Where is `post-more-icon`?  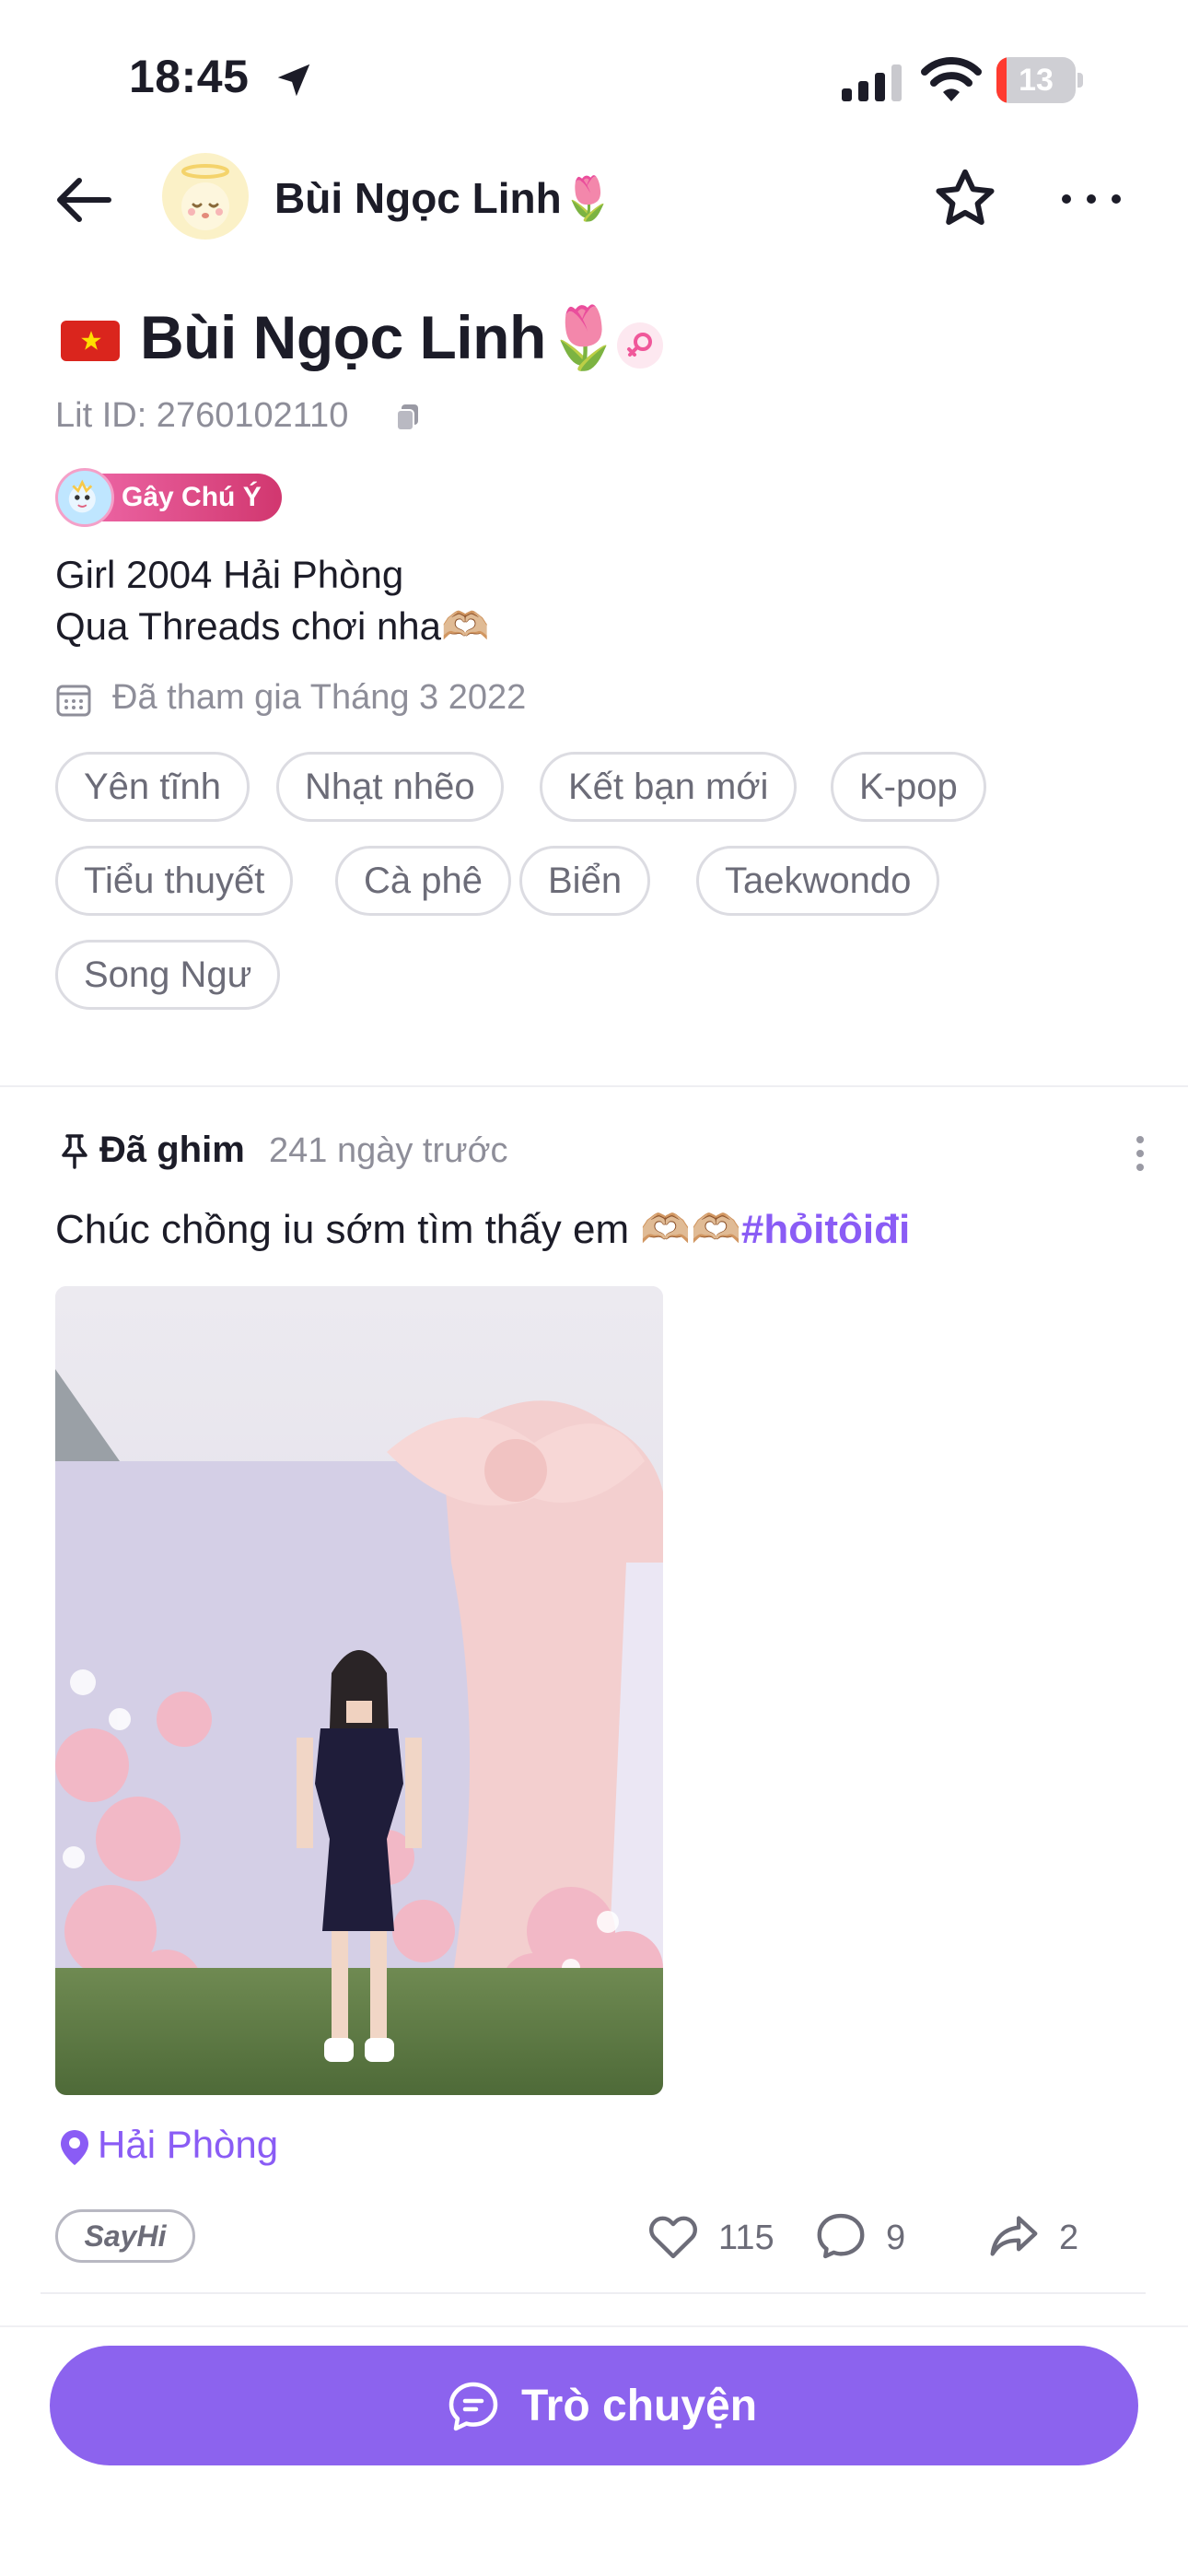
post-more-icon is located at coordinates (1140, 1153).